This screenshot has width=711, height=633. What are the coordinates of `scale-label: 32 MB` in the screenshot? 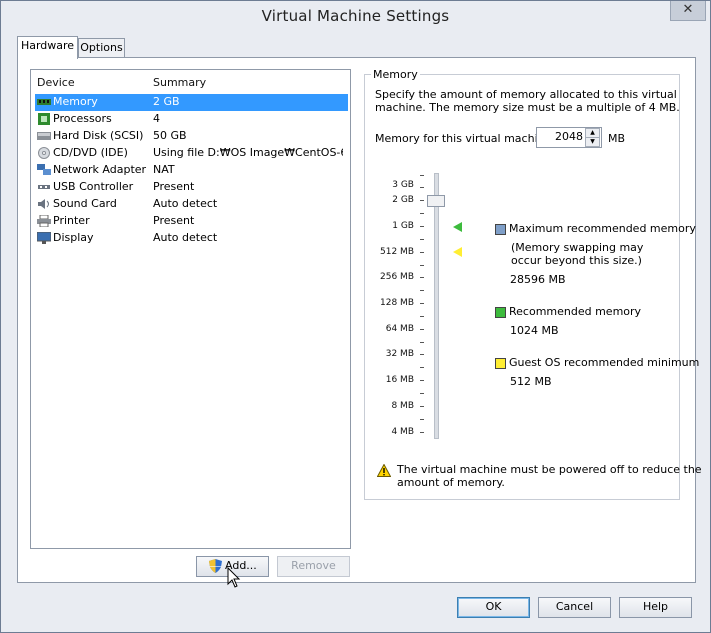 It's located at (399, 354).